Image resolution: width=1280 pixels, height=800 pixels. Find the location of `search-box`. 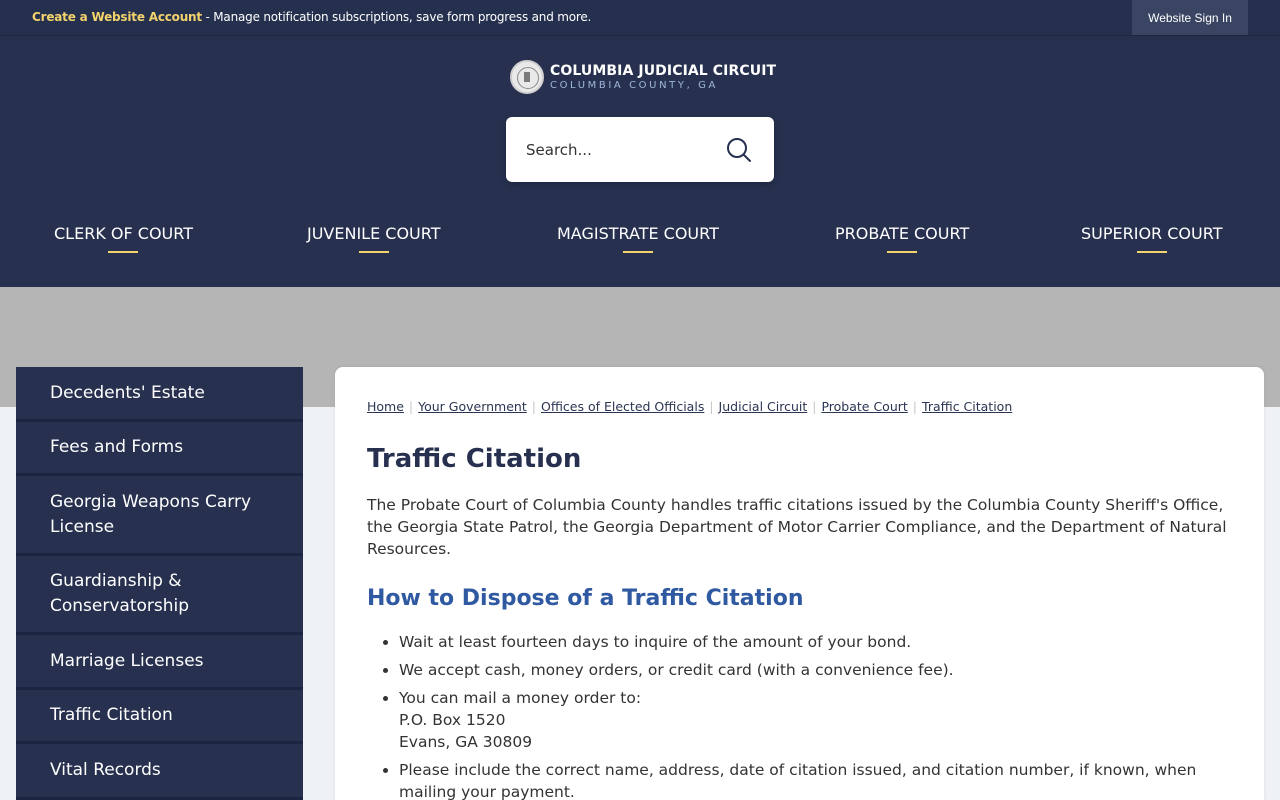

search-box is located at coordinates (640, 149).